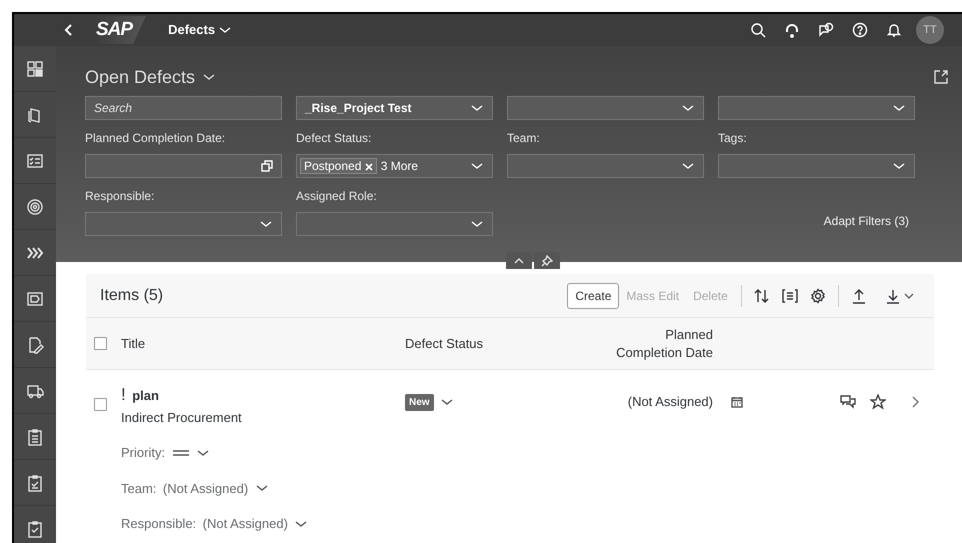  What do you see at coordinates (150, 77) in the screenshot?
I see `variant-selector: Open Defects` at bounding box center [150, 77].